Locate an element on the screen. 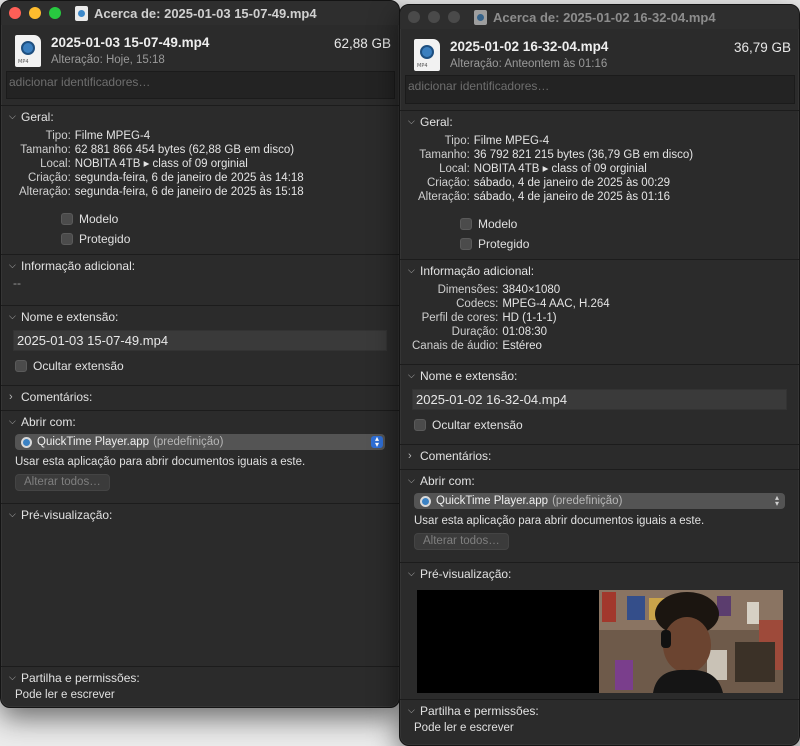 This screenshot has width=800, height=746. modified-label: Alteração: is located at coordinates (45, 192).